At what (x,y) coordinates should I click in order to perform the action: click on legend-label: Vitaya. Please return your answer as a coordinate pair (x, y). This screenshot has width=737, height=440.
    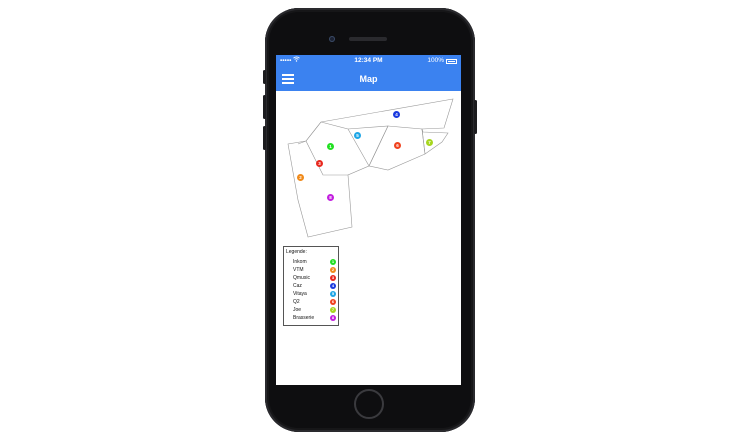
    Looking at the image, I should click on (300, 294).